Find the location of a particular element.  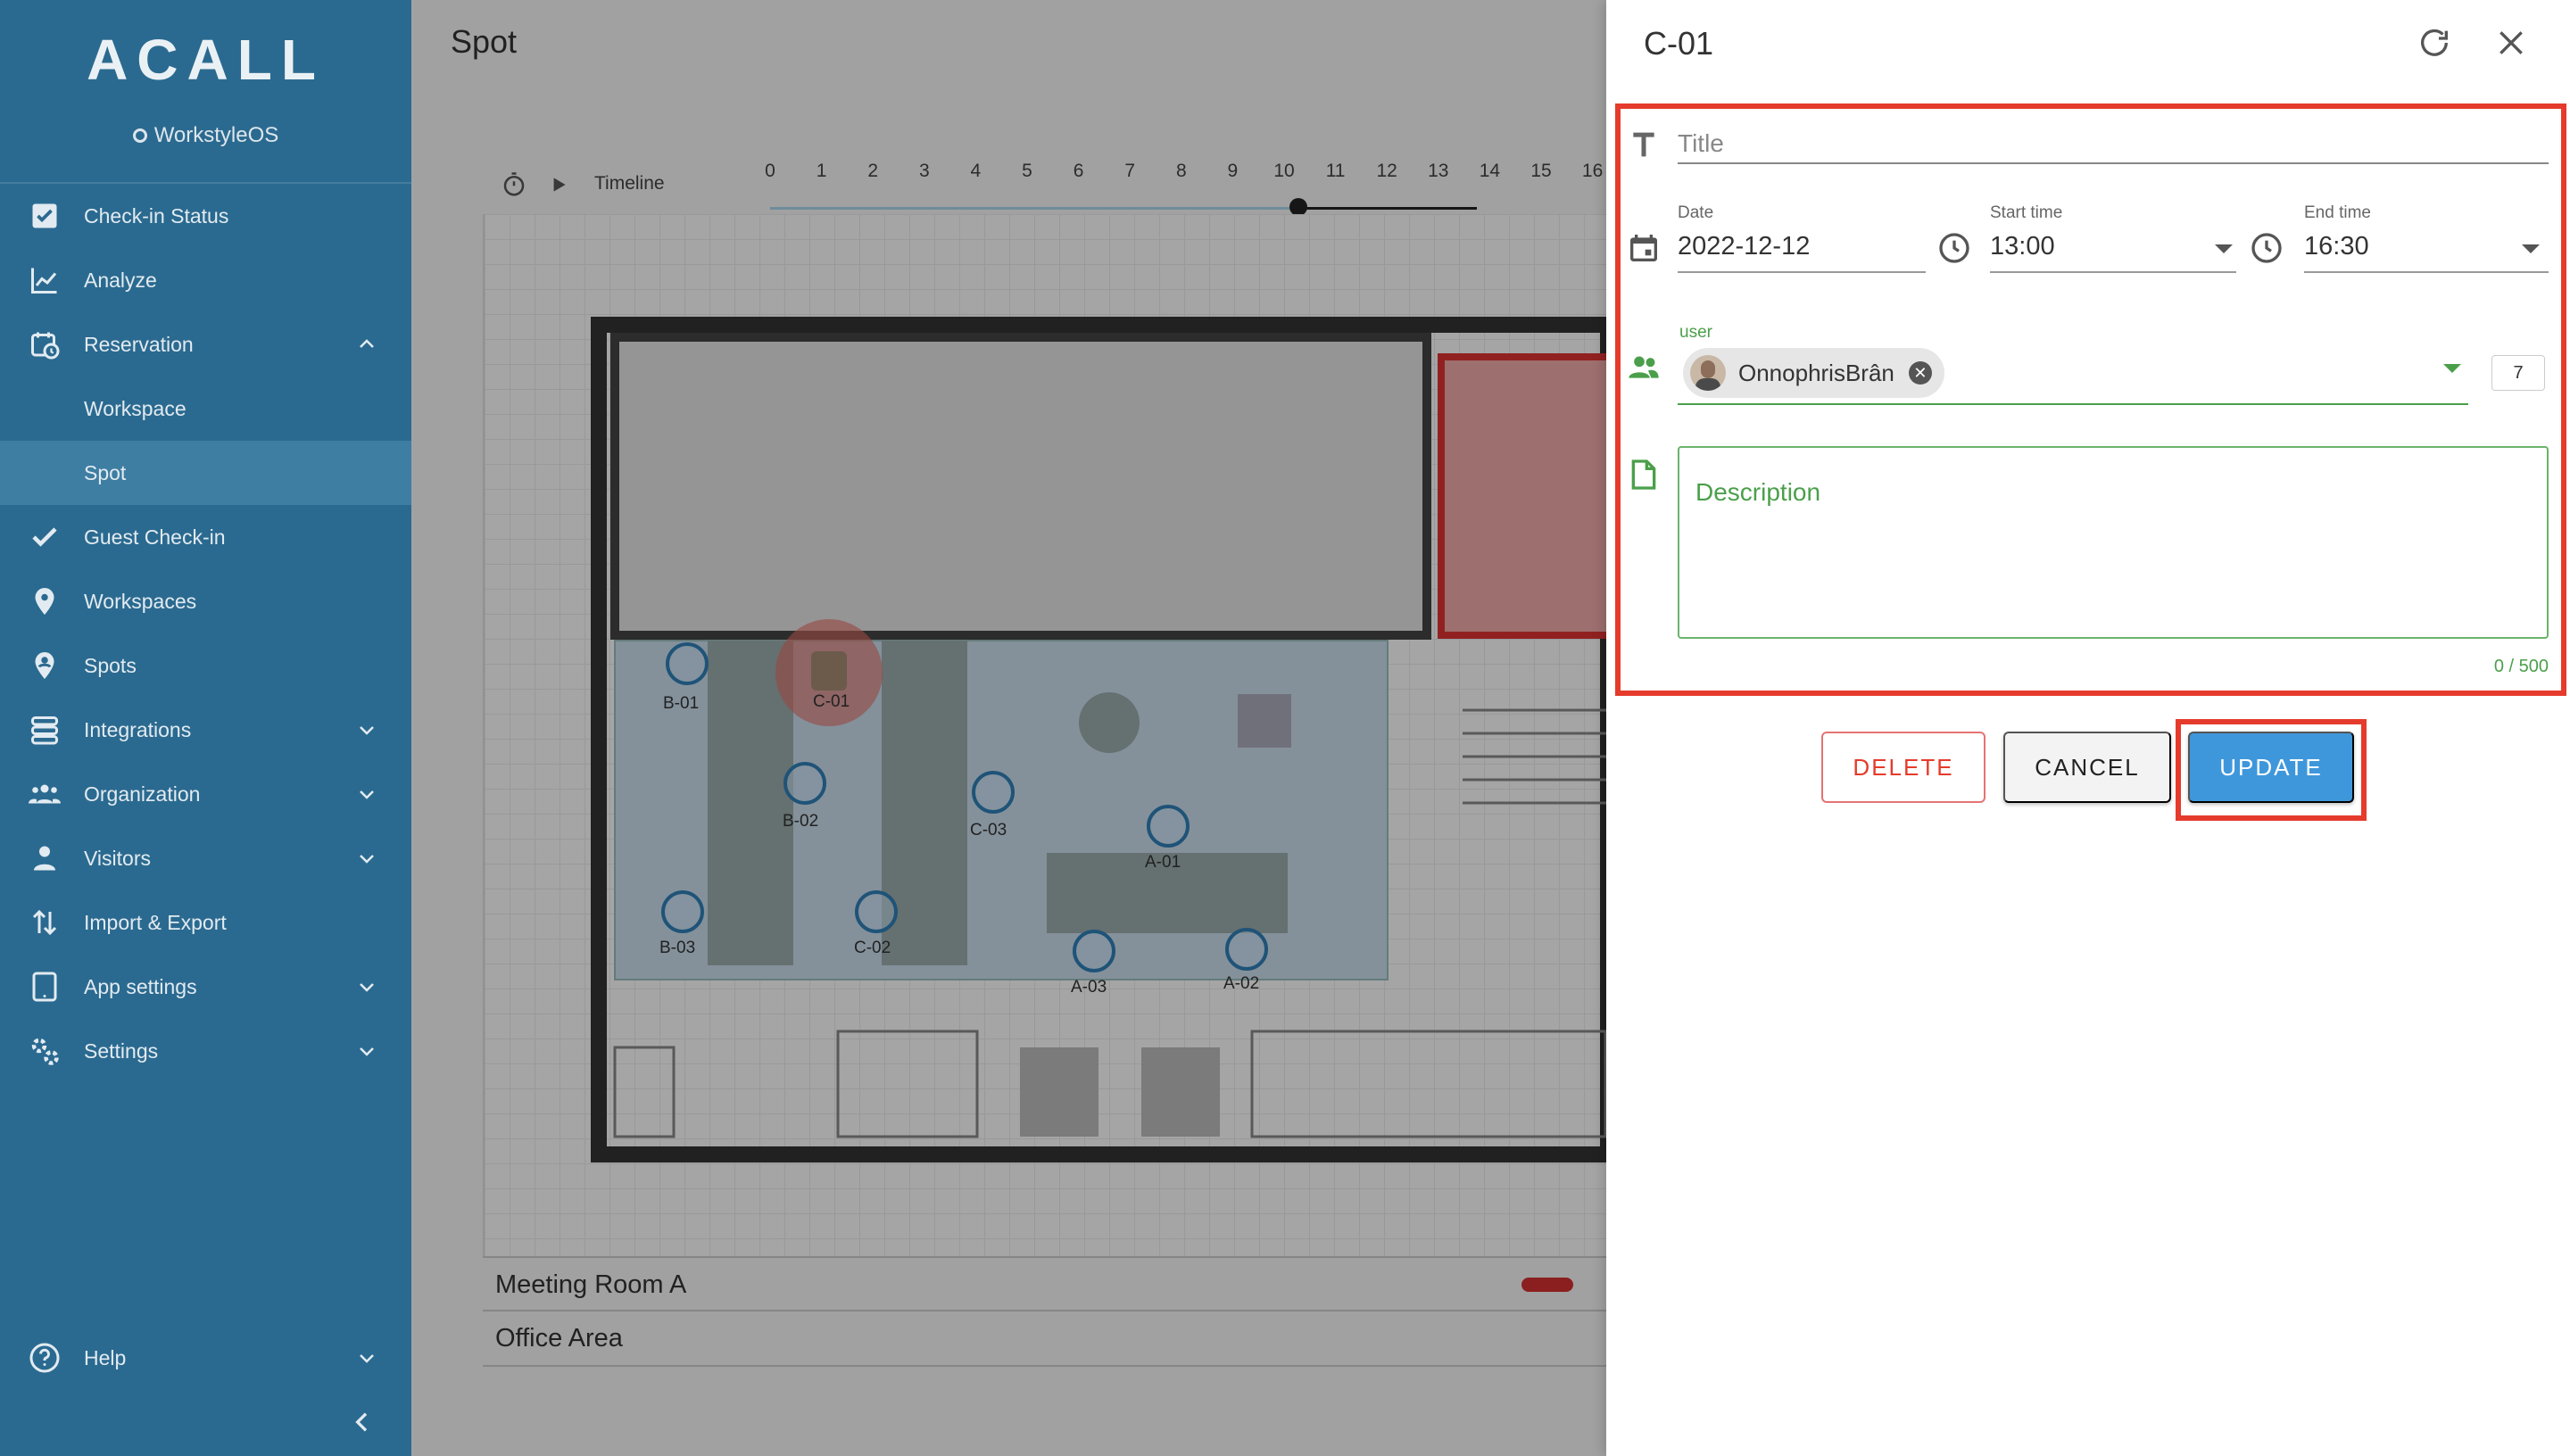

timeline-hour-tick: 1 is located at coordinates (821, 171).